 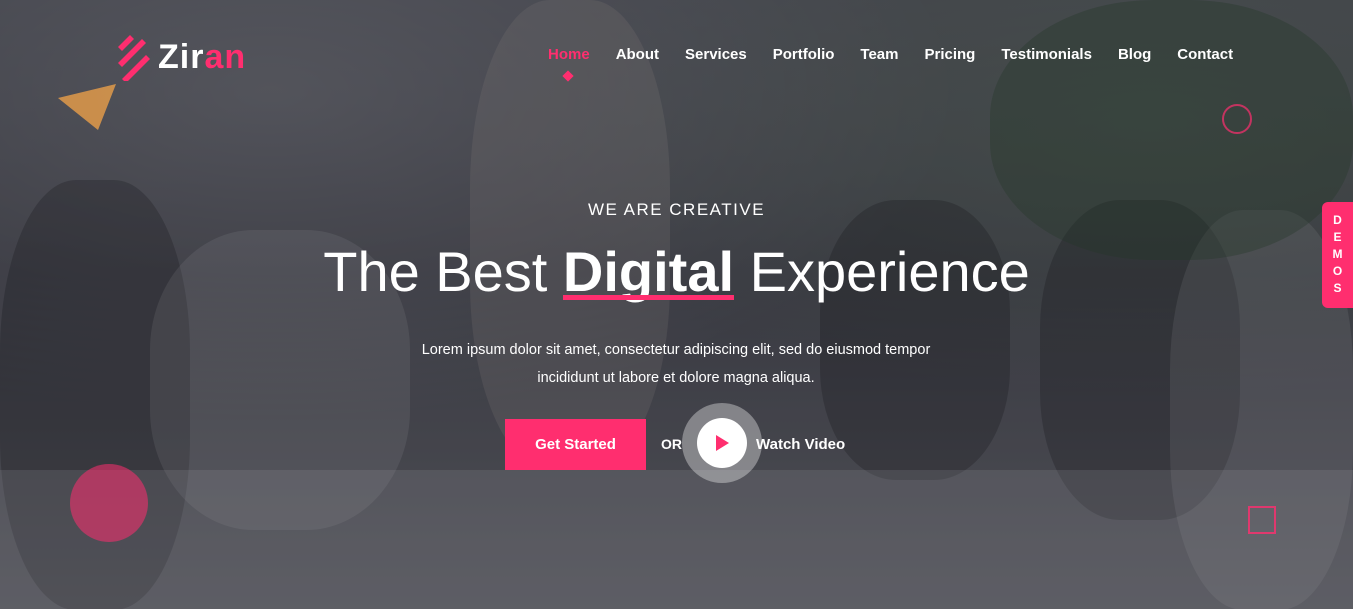 What do you see at coordinates (1237, 119) in the screenshot?
I see `circle-outline-decoration-icon` at bounding box center [1237, 119].